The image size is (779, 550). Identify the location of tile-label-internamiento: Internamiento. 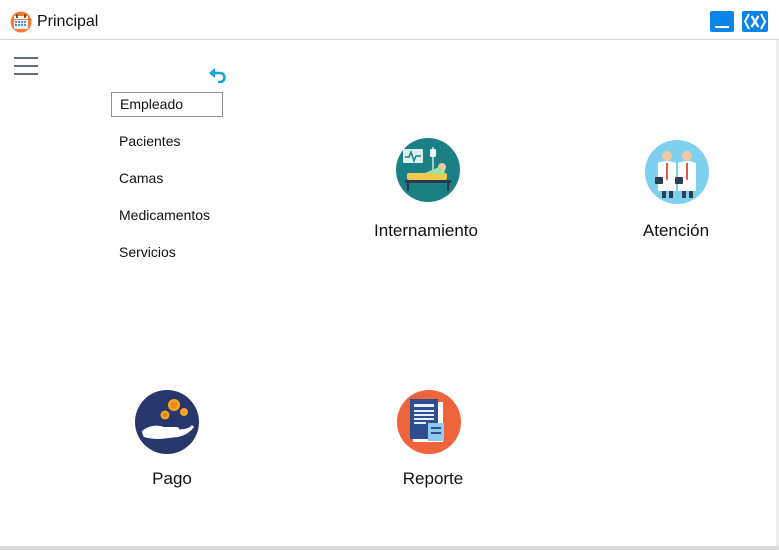
(426, 230).